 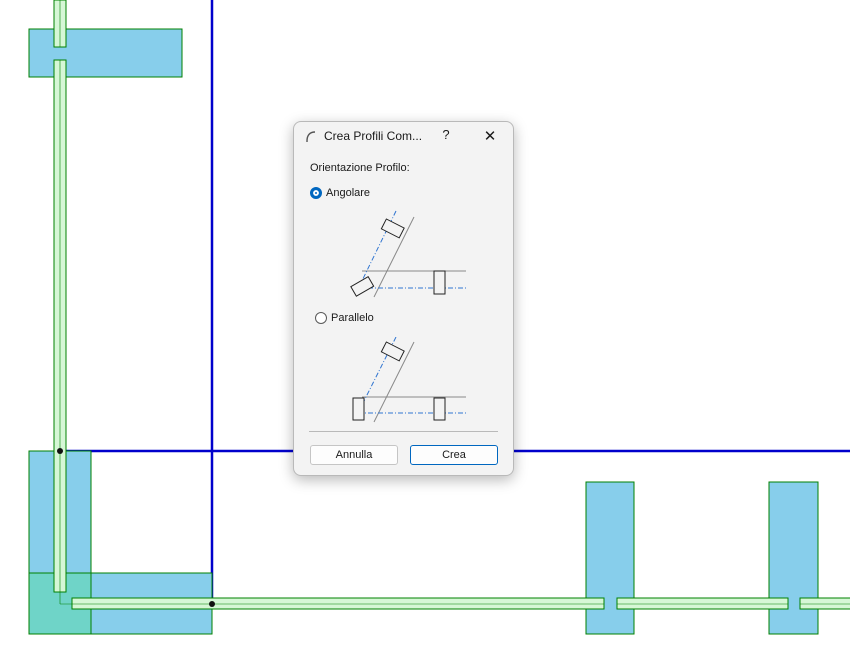 I want to click on orientation-label: Orientazione Profilo:, so click(x=360, y=168).